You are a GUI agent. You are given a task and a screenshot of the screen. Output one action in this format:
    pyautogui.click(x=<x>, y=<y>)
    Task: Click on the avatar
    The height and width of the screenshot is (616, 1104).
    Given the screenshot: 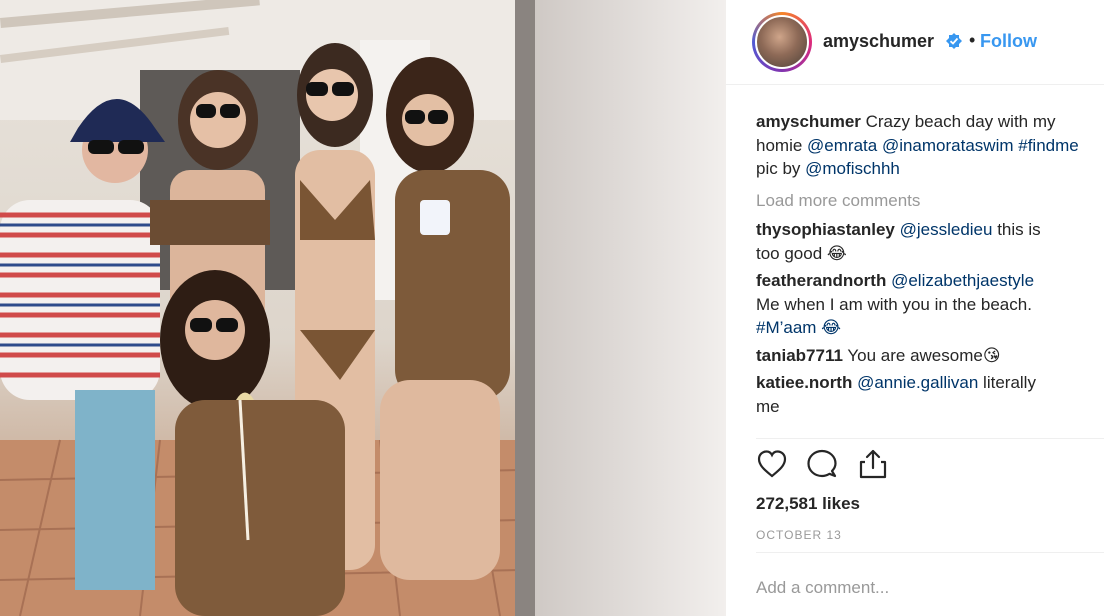 What is the action you would take?
    pyautogui.click(x=782, y=42)
    